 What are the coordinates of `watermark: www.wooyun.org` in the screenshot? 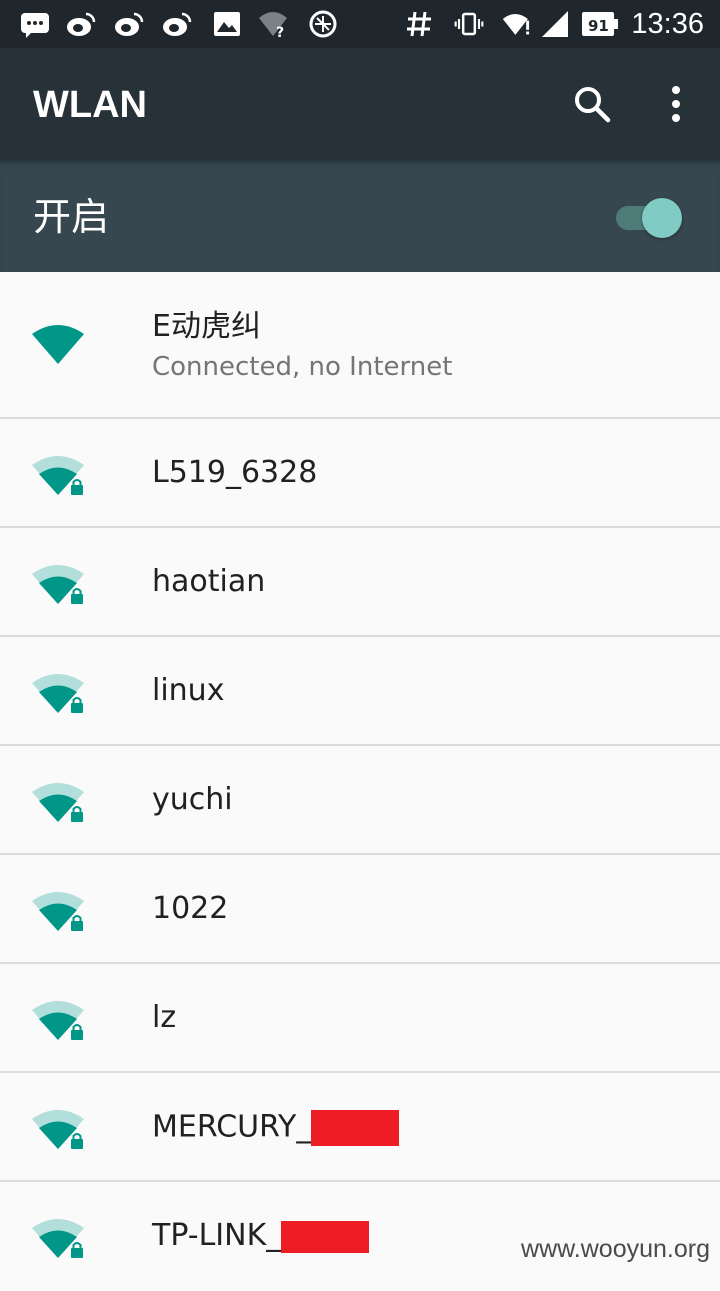 It's located at (615, 1249).